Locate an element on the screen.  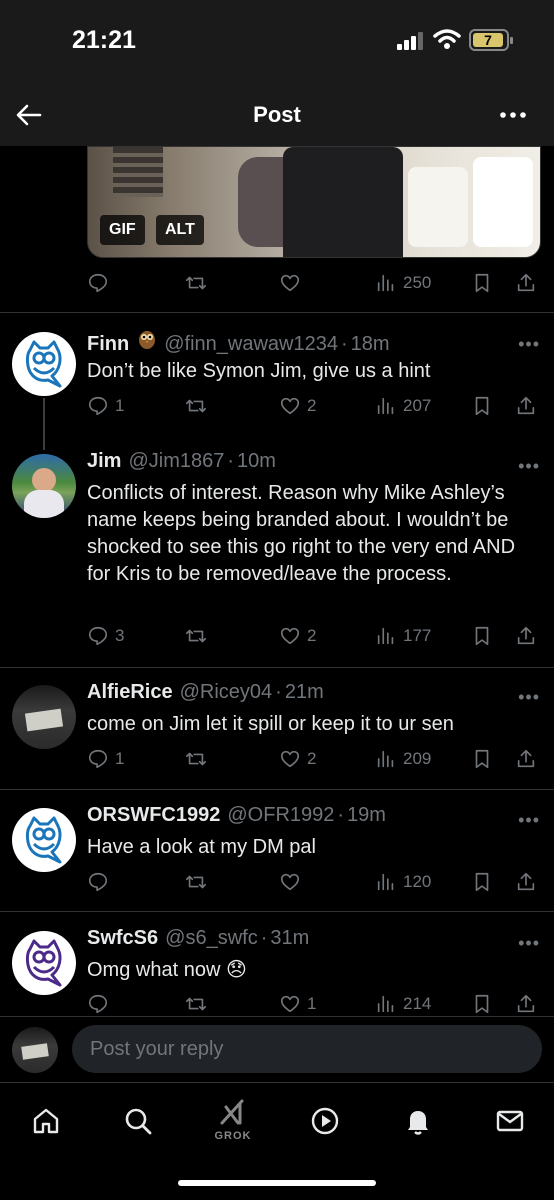
tab-video is located at coordinates (325, 1121).